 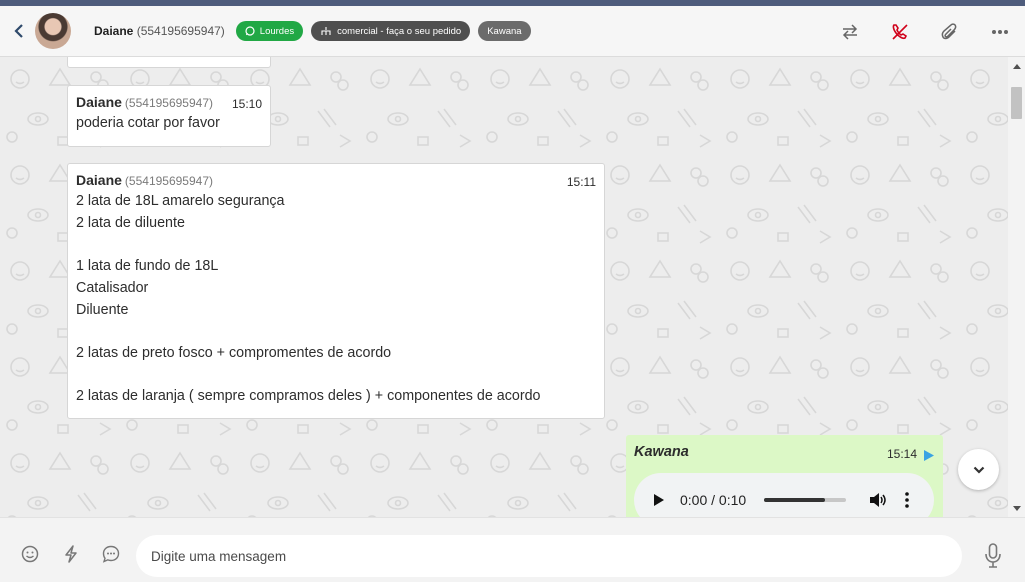 I want to click on previous-message-bubble, so click(x=169, y=62).